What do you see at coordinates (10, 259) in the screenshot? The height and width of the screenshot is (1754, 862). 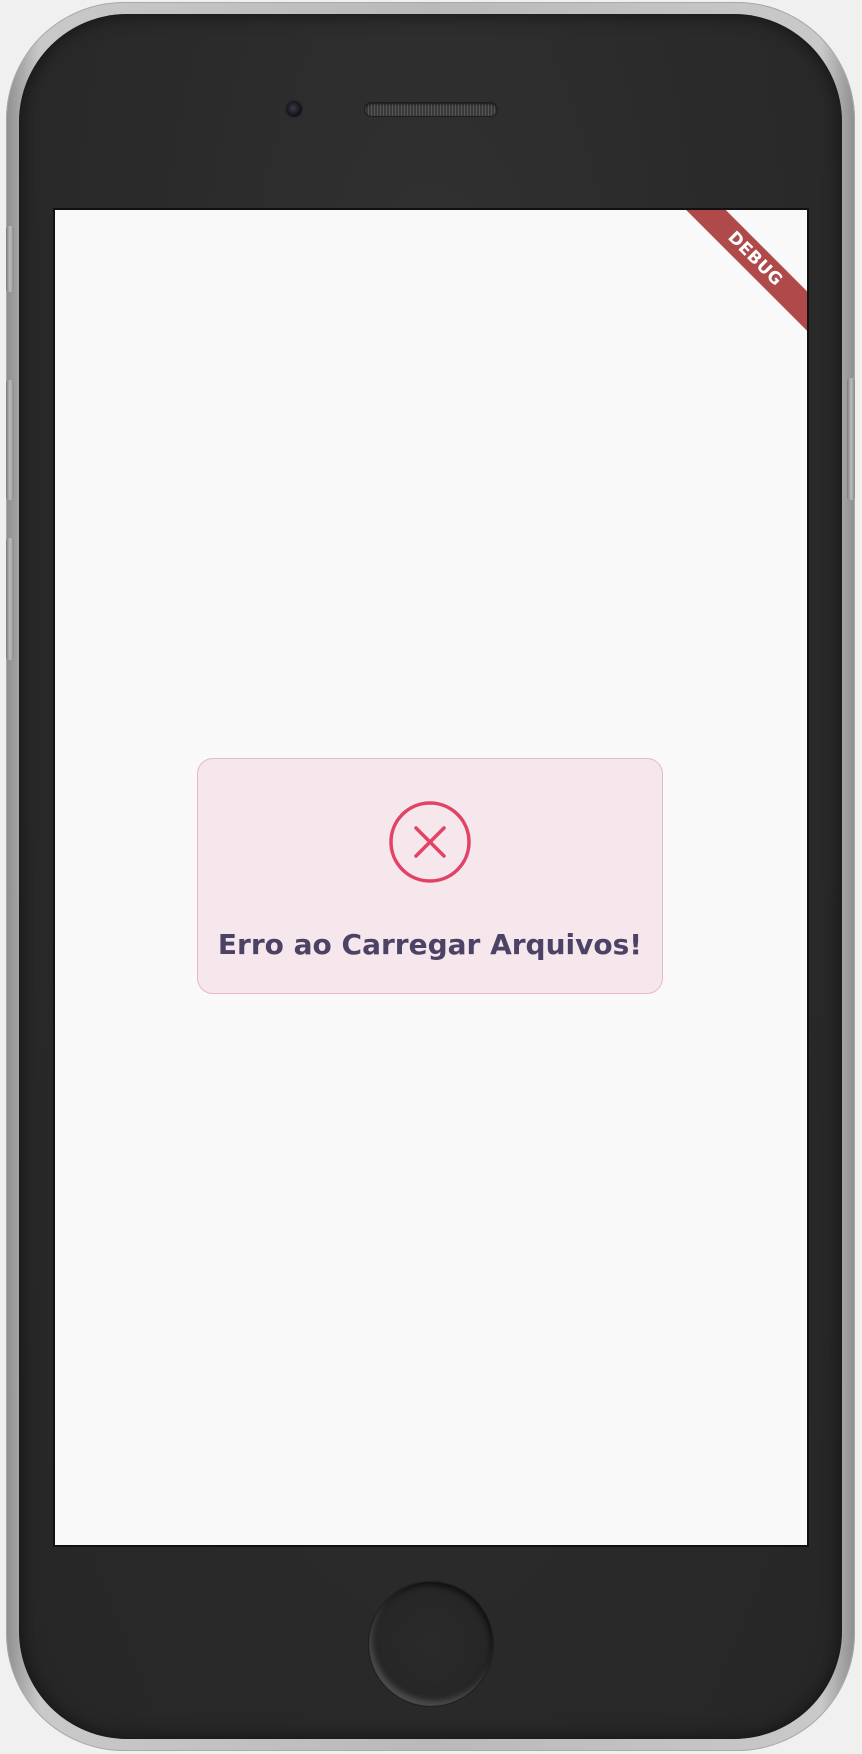 I see `mute-switch` at bounding box center [10, 259].